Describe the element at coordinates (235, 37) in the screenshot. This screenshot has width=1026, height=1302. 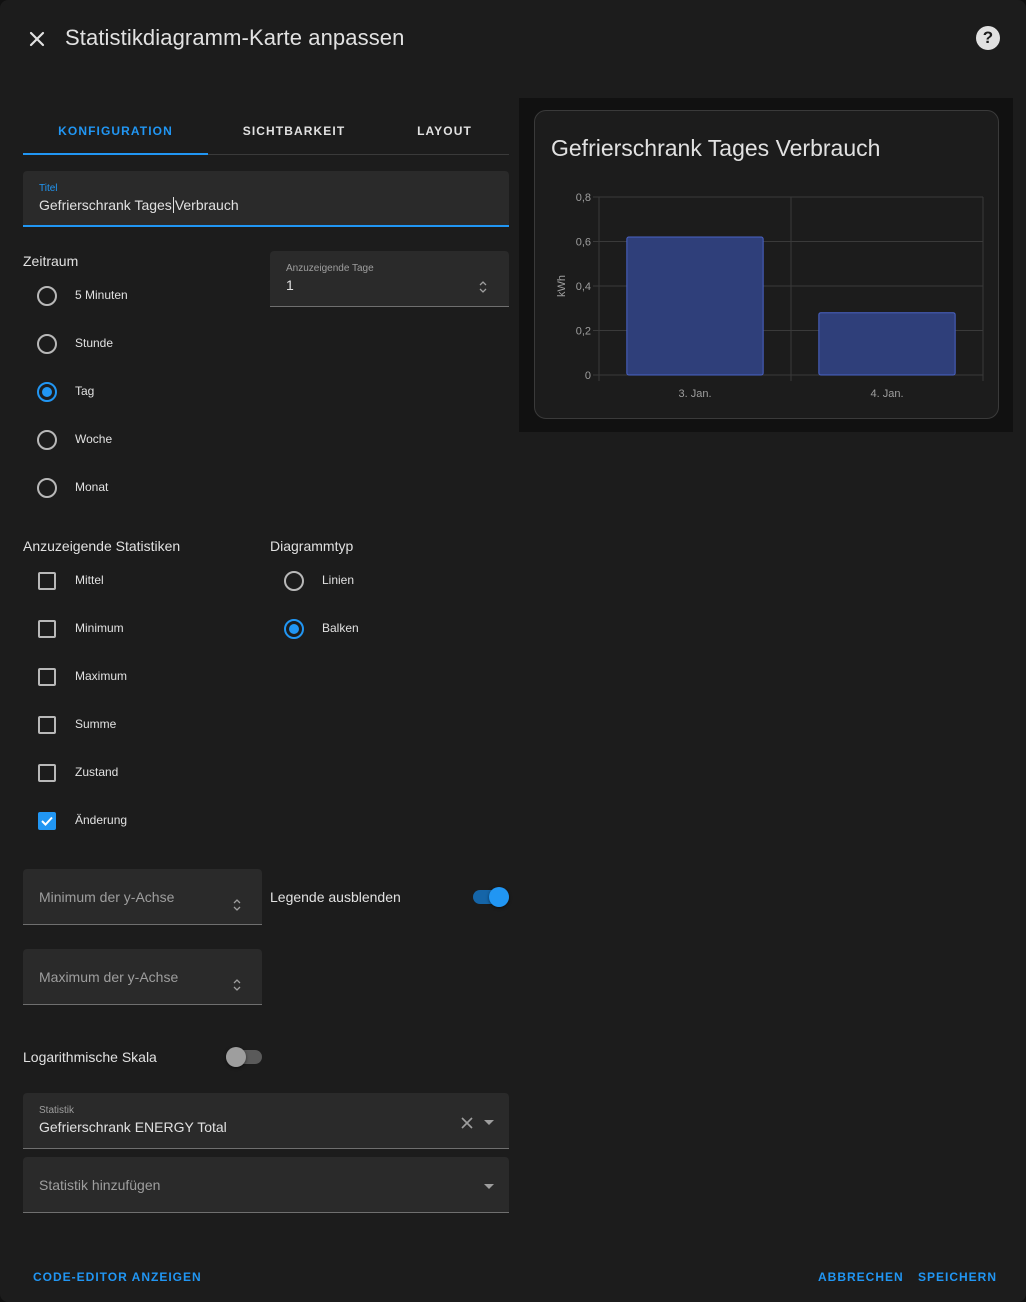
I see `dialog-title: Statistikdiagramm-Karte anpassen` at that location.